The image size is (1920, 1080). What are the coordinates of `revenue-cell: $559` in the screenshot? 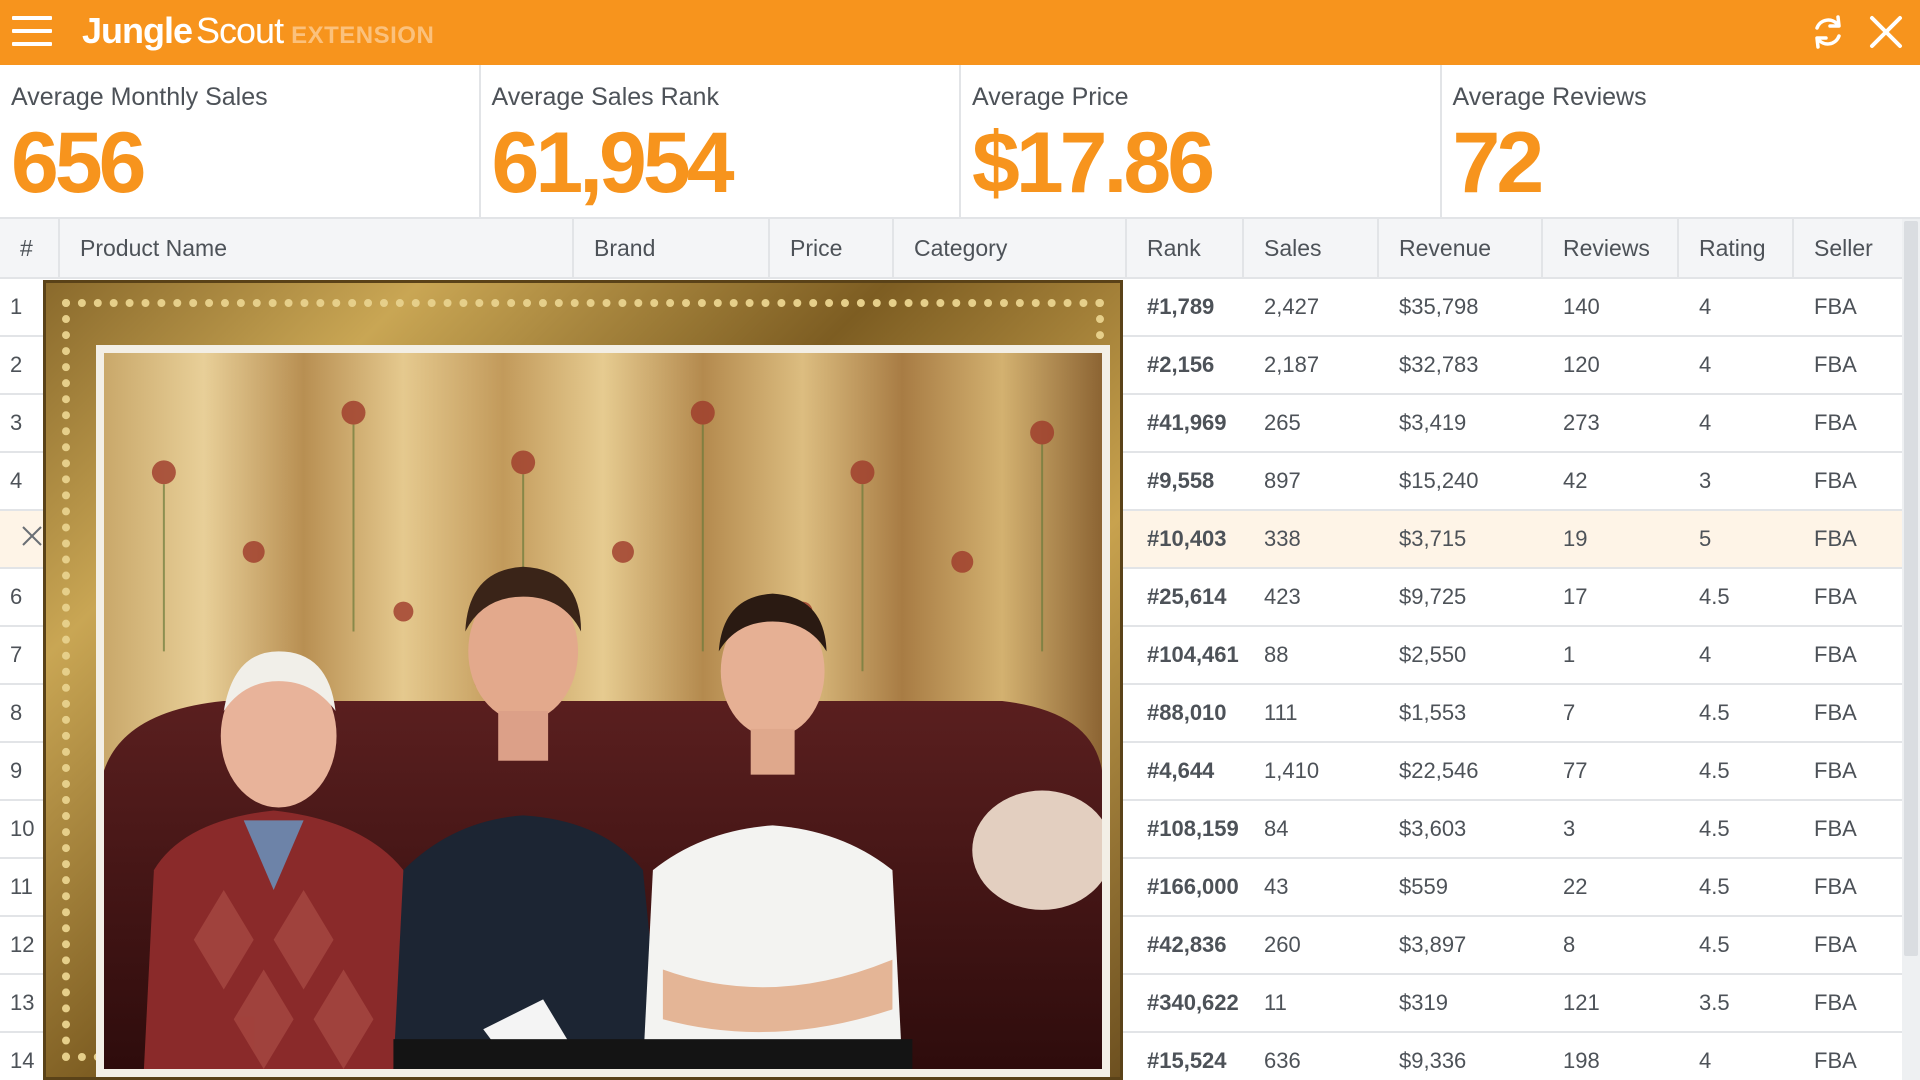 It's located at (1423, 886).